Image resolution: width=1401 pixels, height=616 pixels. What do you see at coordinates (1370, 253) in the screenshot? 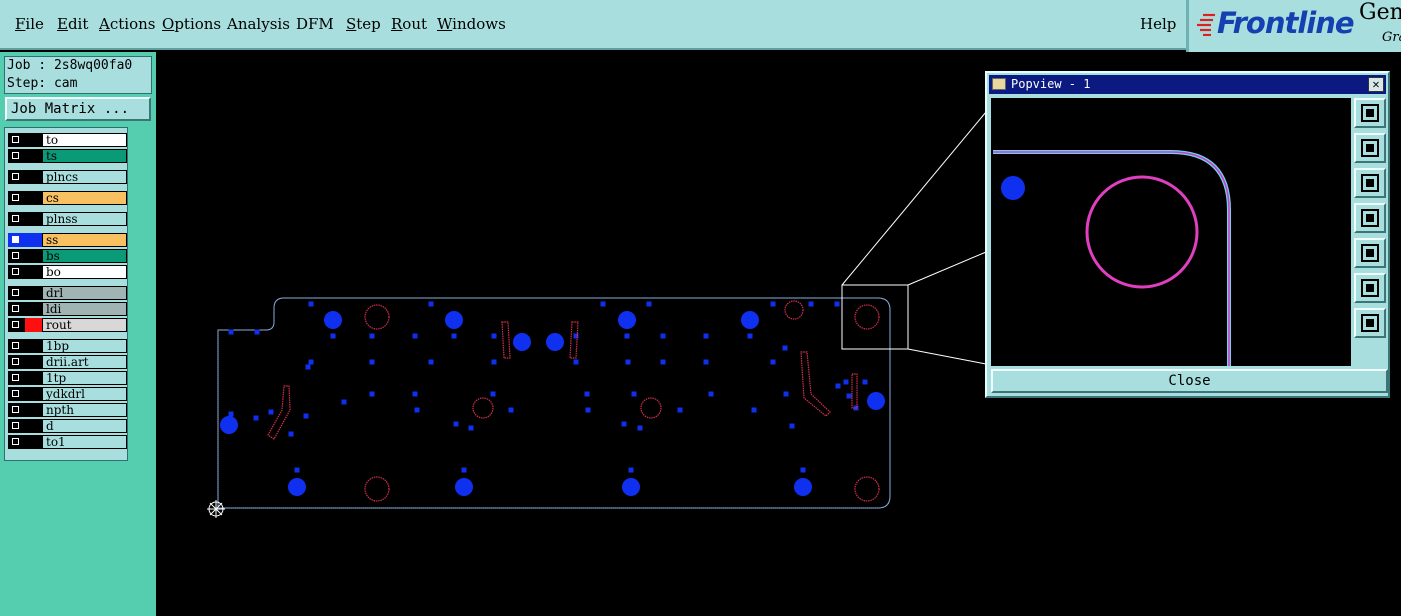
I see `pan-right-icon` at bounding box center [1370, 253].